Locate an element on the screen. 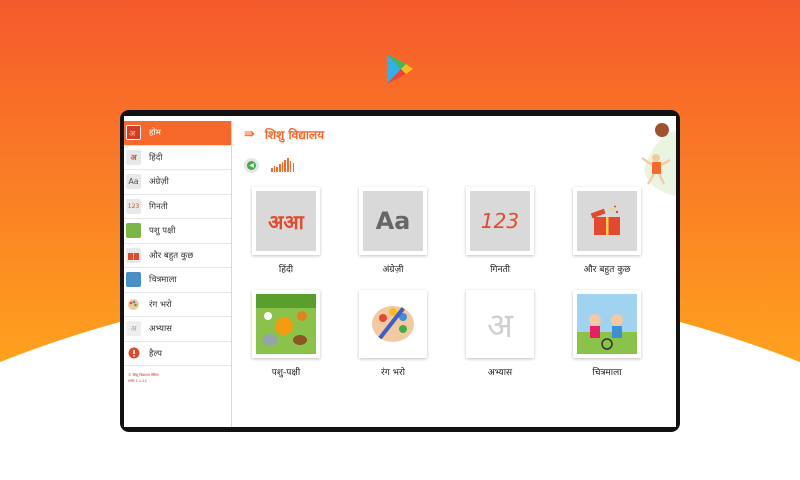  sidebar-item-label: हिंदी is located at coordinates (156, 157).